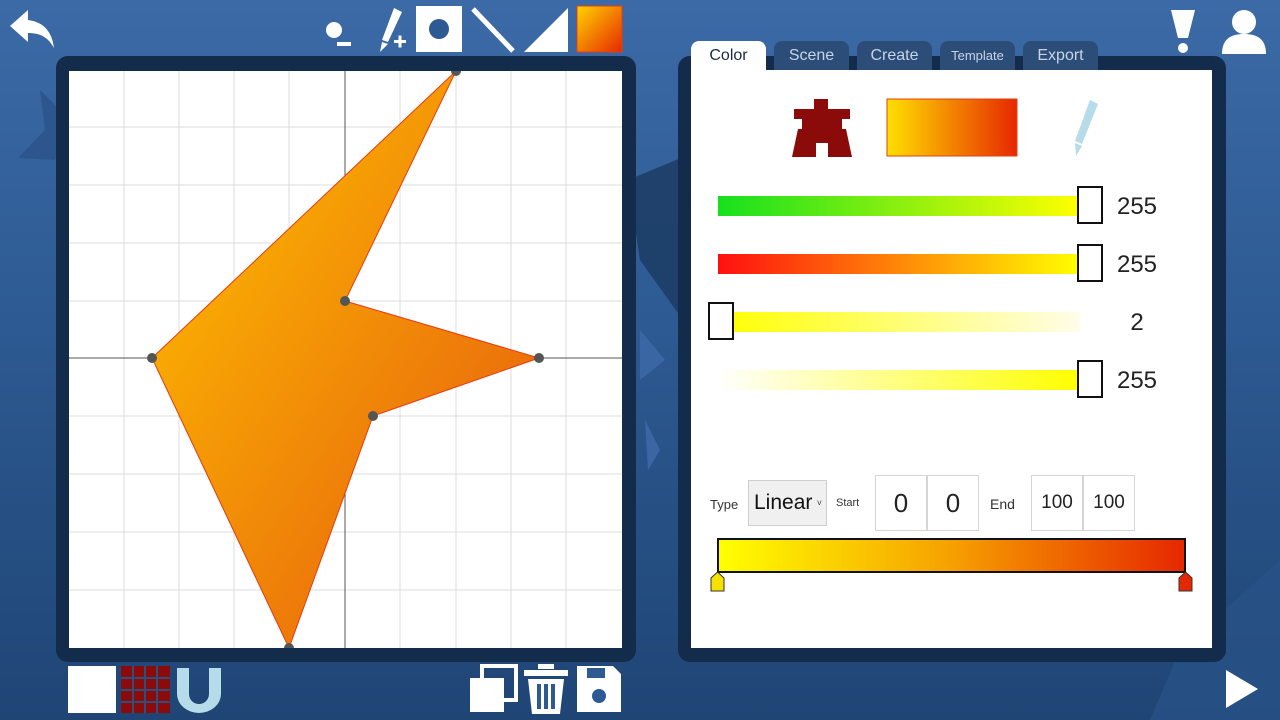 This screenshot has height=720, width=1280. I want to click on gradient-type-select: Linear ˅, so click(787, 503).